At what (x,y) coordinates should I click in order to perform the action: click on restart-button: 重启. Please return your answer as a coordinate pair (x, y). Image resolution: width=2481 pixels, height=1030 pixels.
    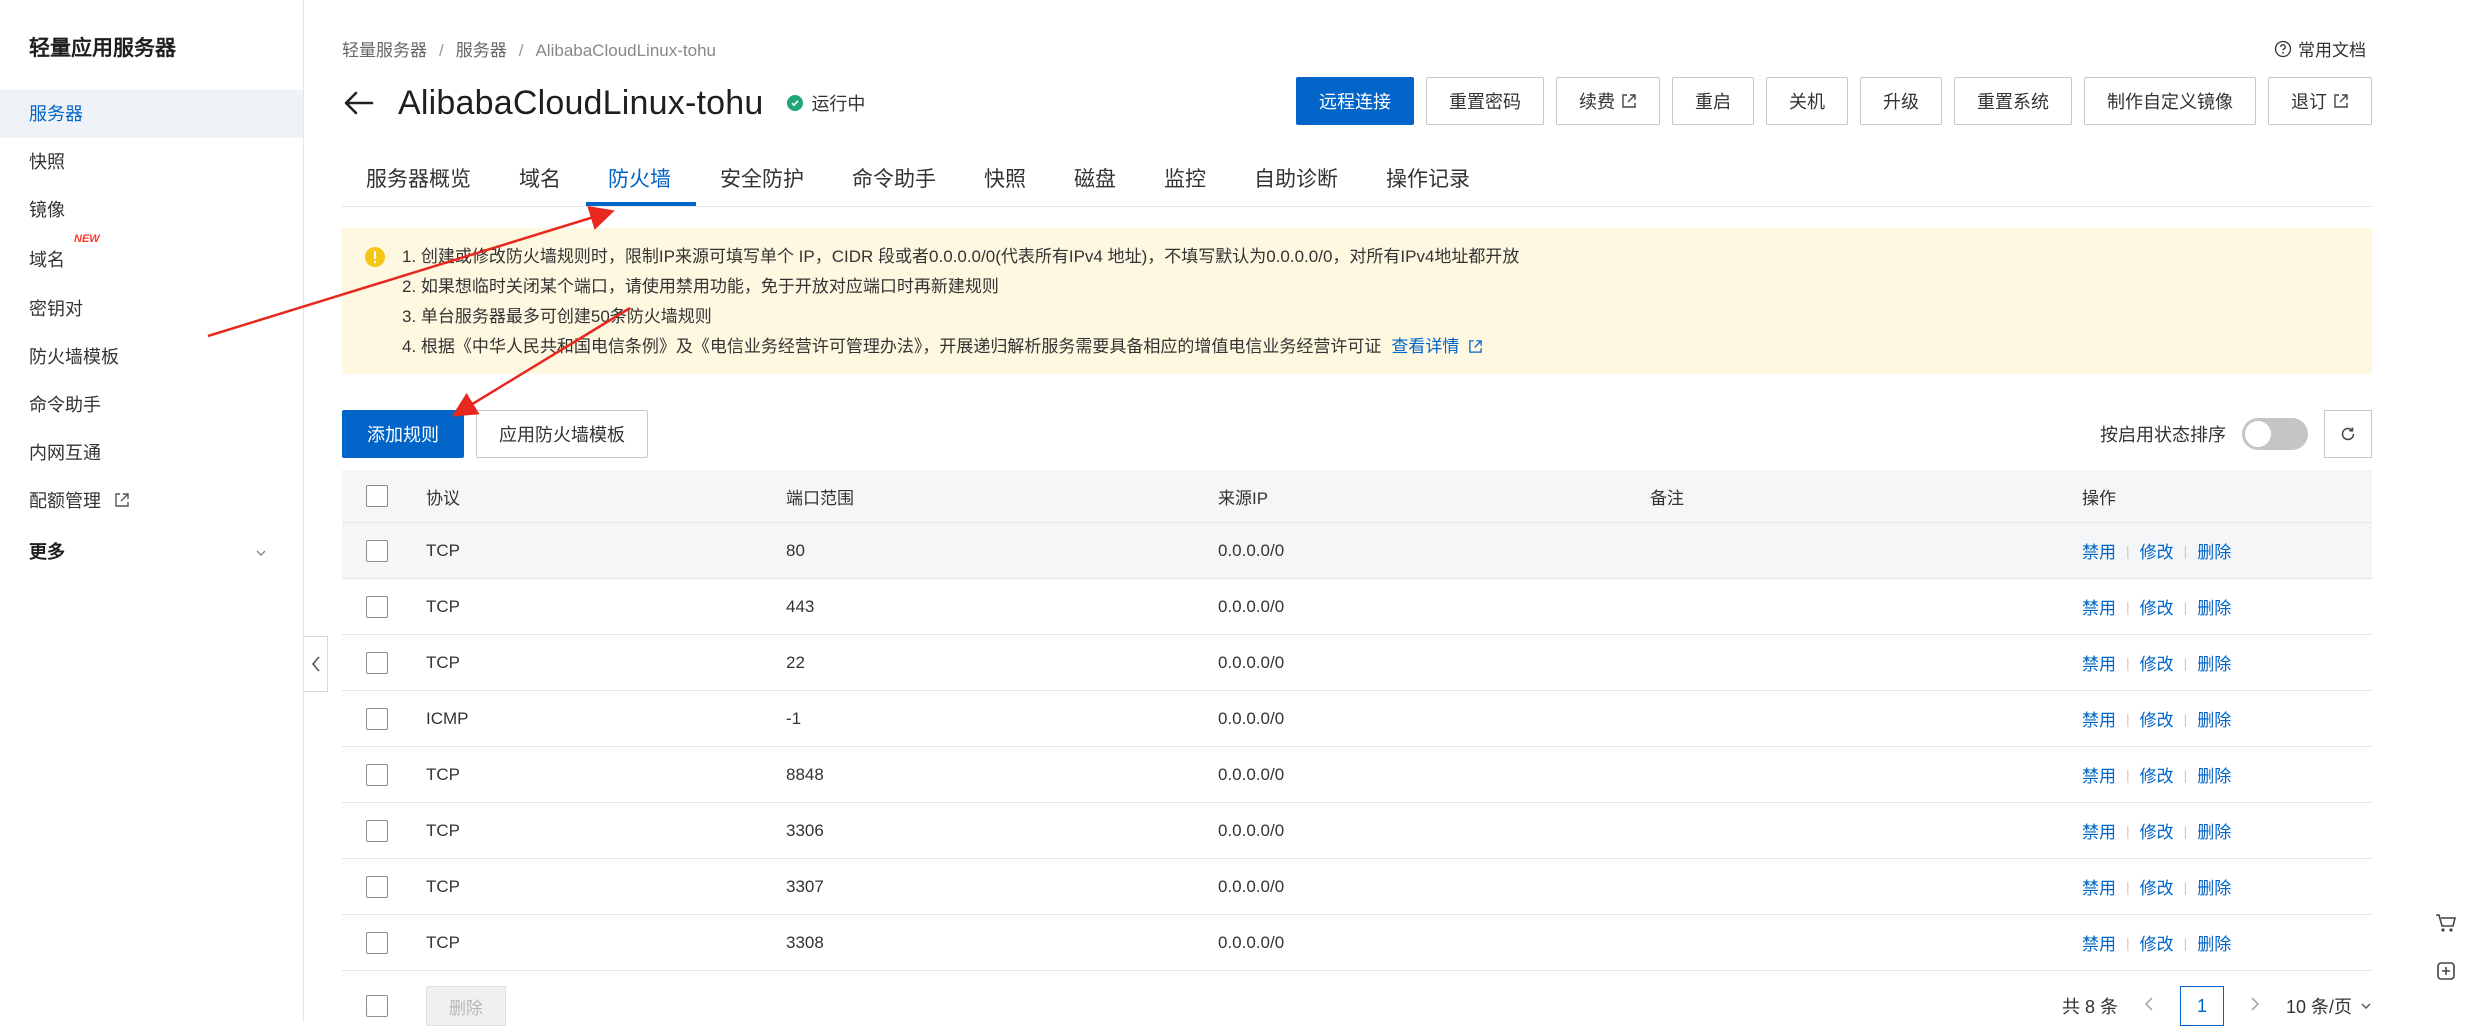
    Looking at the image, I should click on (1713, 101).